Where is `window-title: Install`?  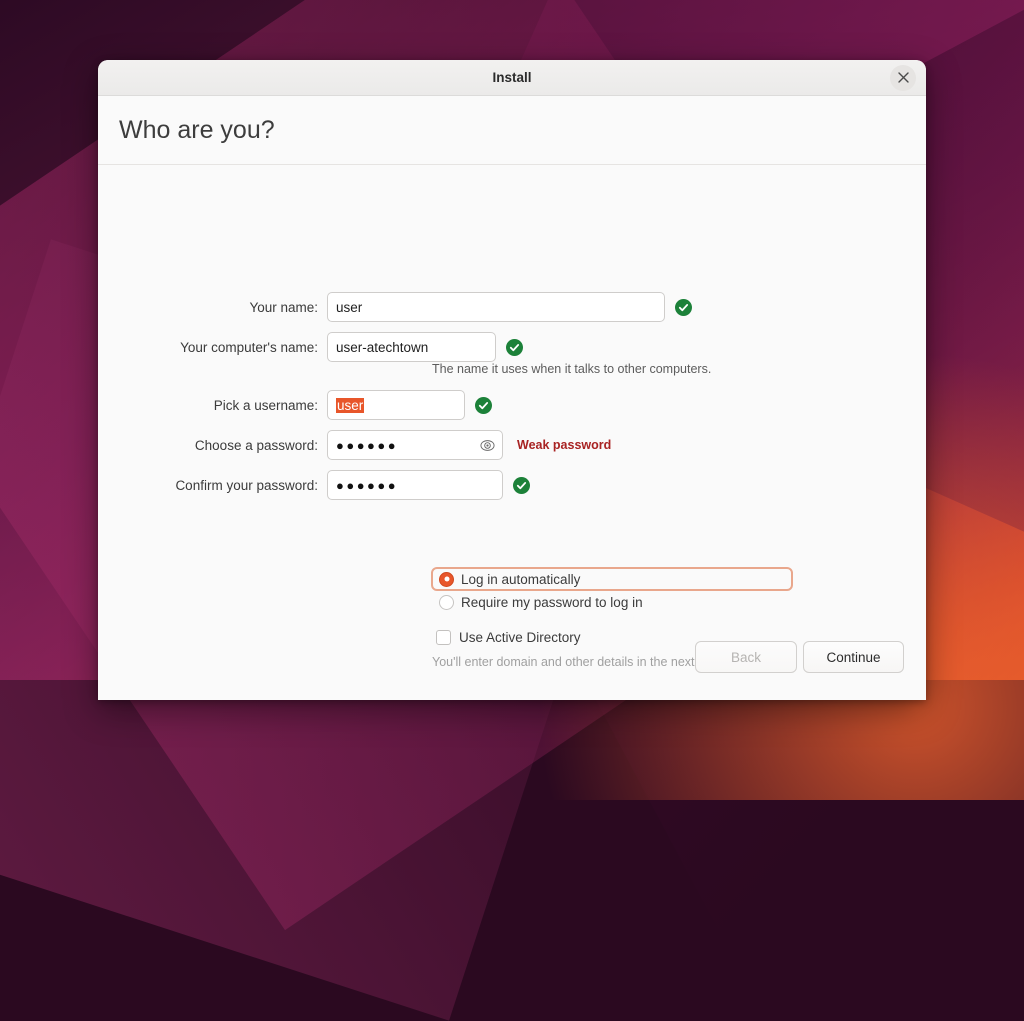 window-title: Install is located at coordinates (512, 77).